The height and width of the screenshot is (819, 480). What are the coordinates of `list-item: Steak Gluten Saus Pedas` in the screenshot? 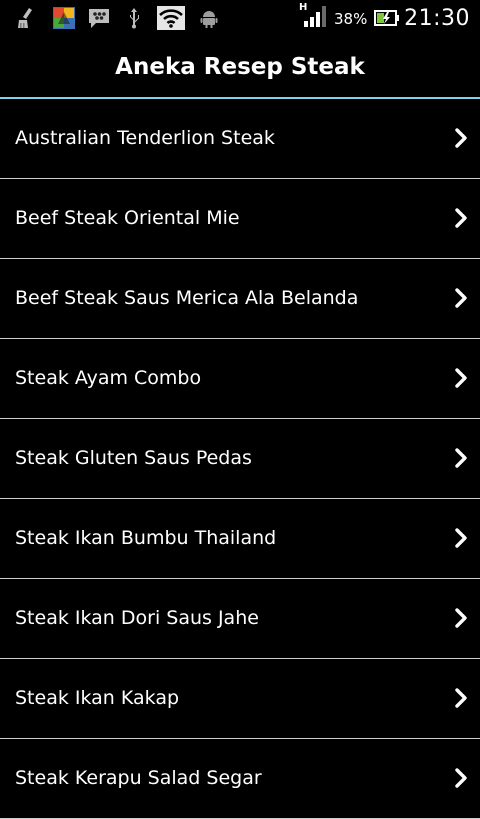 It's located at (240, 459).